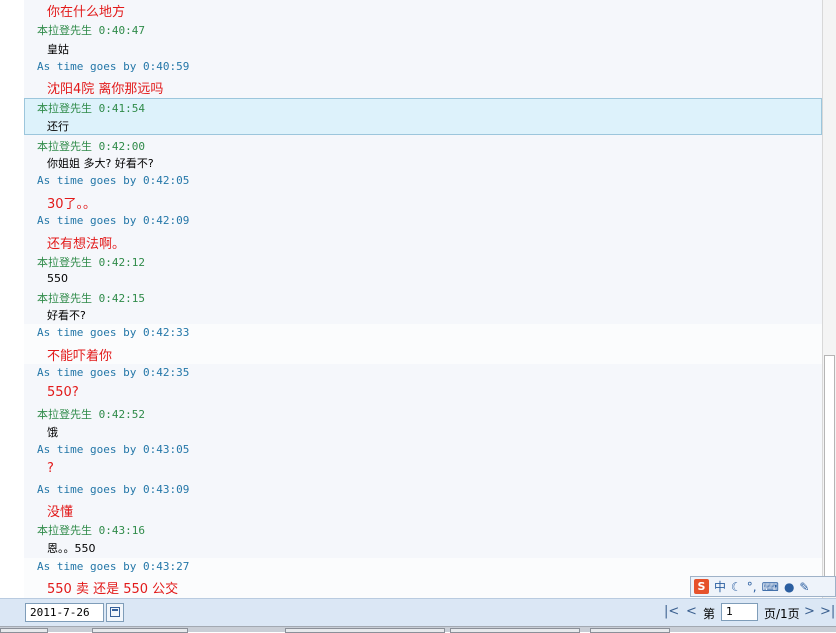 The image size is (836, 633). What do you see at coordinates (804, 587) in the screenshot?
I see `wrench-icon: ✎` at bounding box center [804, 587].